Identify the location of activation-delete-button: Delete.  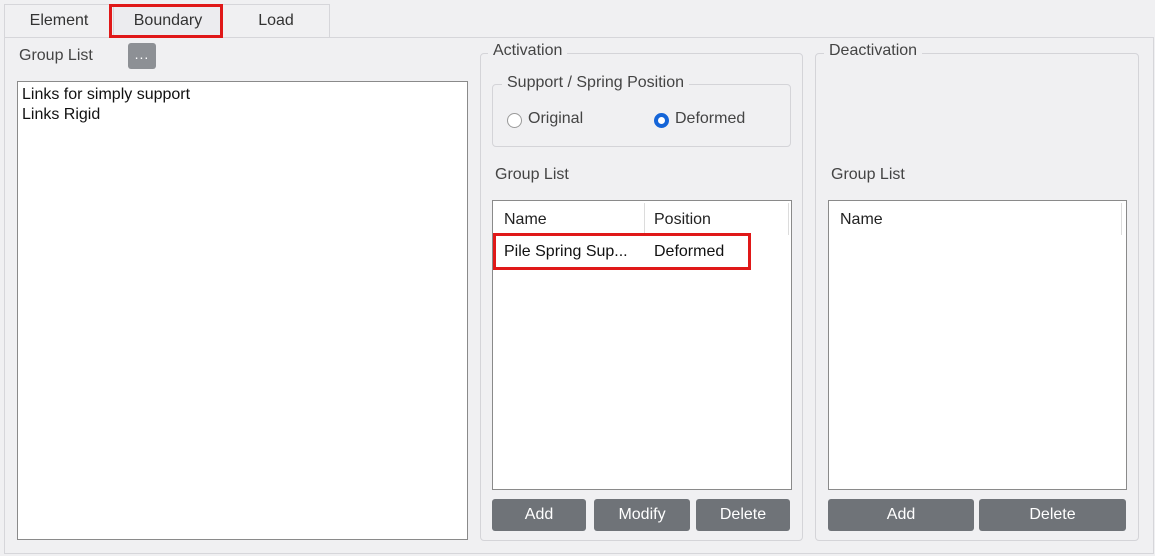
(743, 515).